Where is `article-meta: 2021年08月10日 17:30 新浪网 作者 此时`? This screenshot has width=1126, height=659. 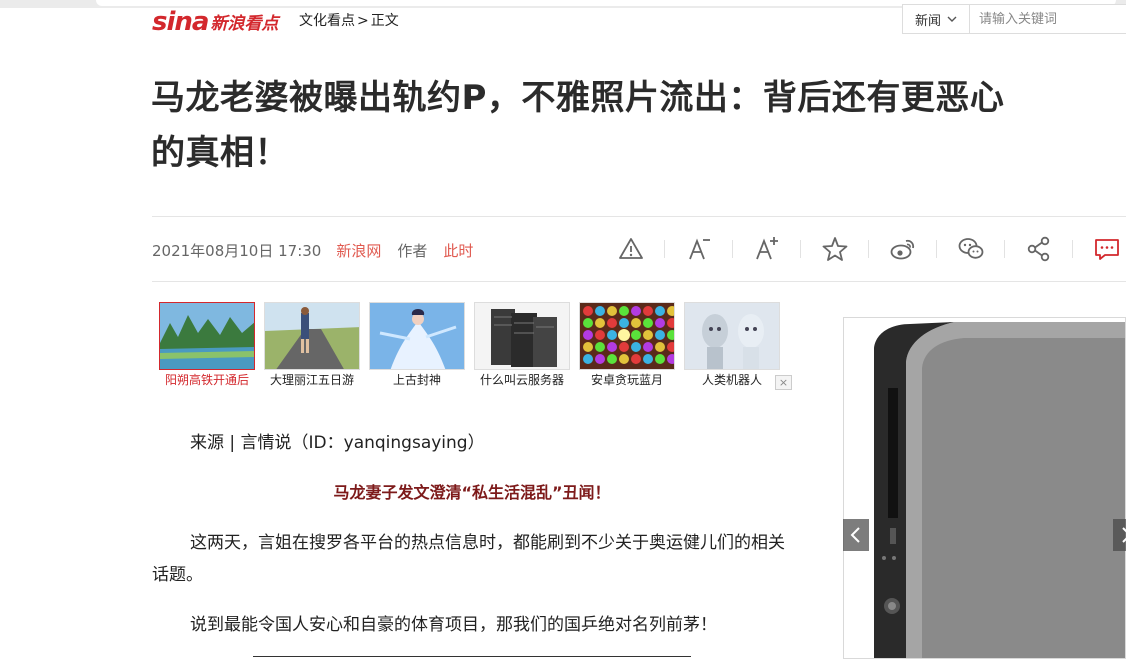 article-meta: 2021年08月10日 17:30 新浪网 作者 此时 is located at coordinates (312, 250).